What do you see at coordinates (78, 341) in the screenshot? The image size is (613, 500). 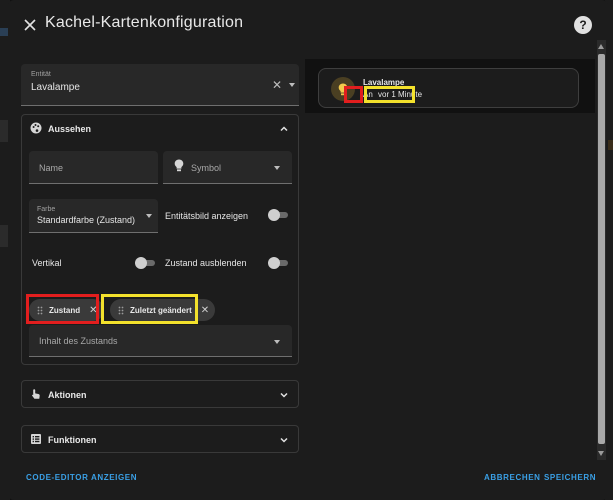 I see `state-content-placeholder: Inhalt des Zustands` at bounding box center [78, 341].